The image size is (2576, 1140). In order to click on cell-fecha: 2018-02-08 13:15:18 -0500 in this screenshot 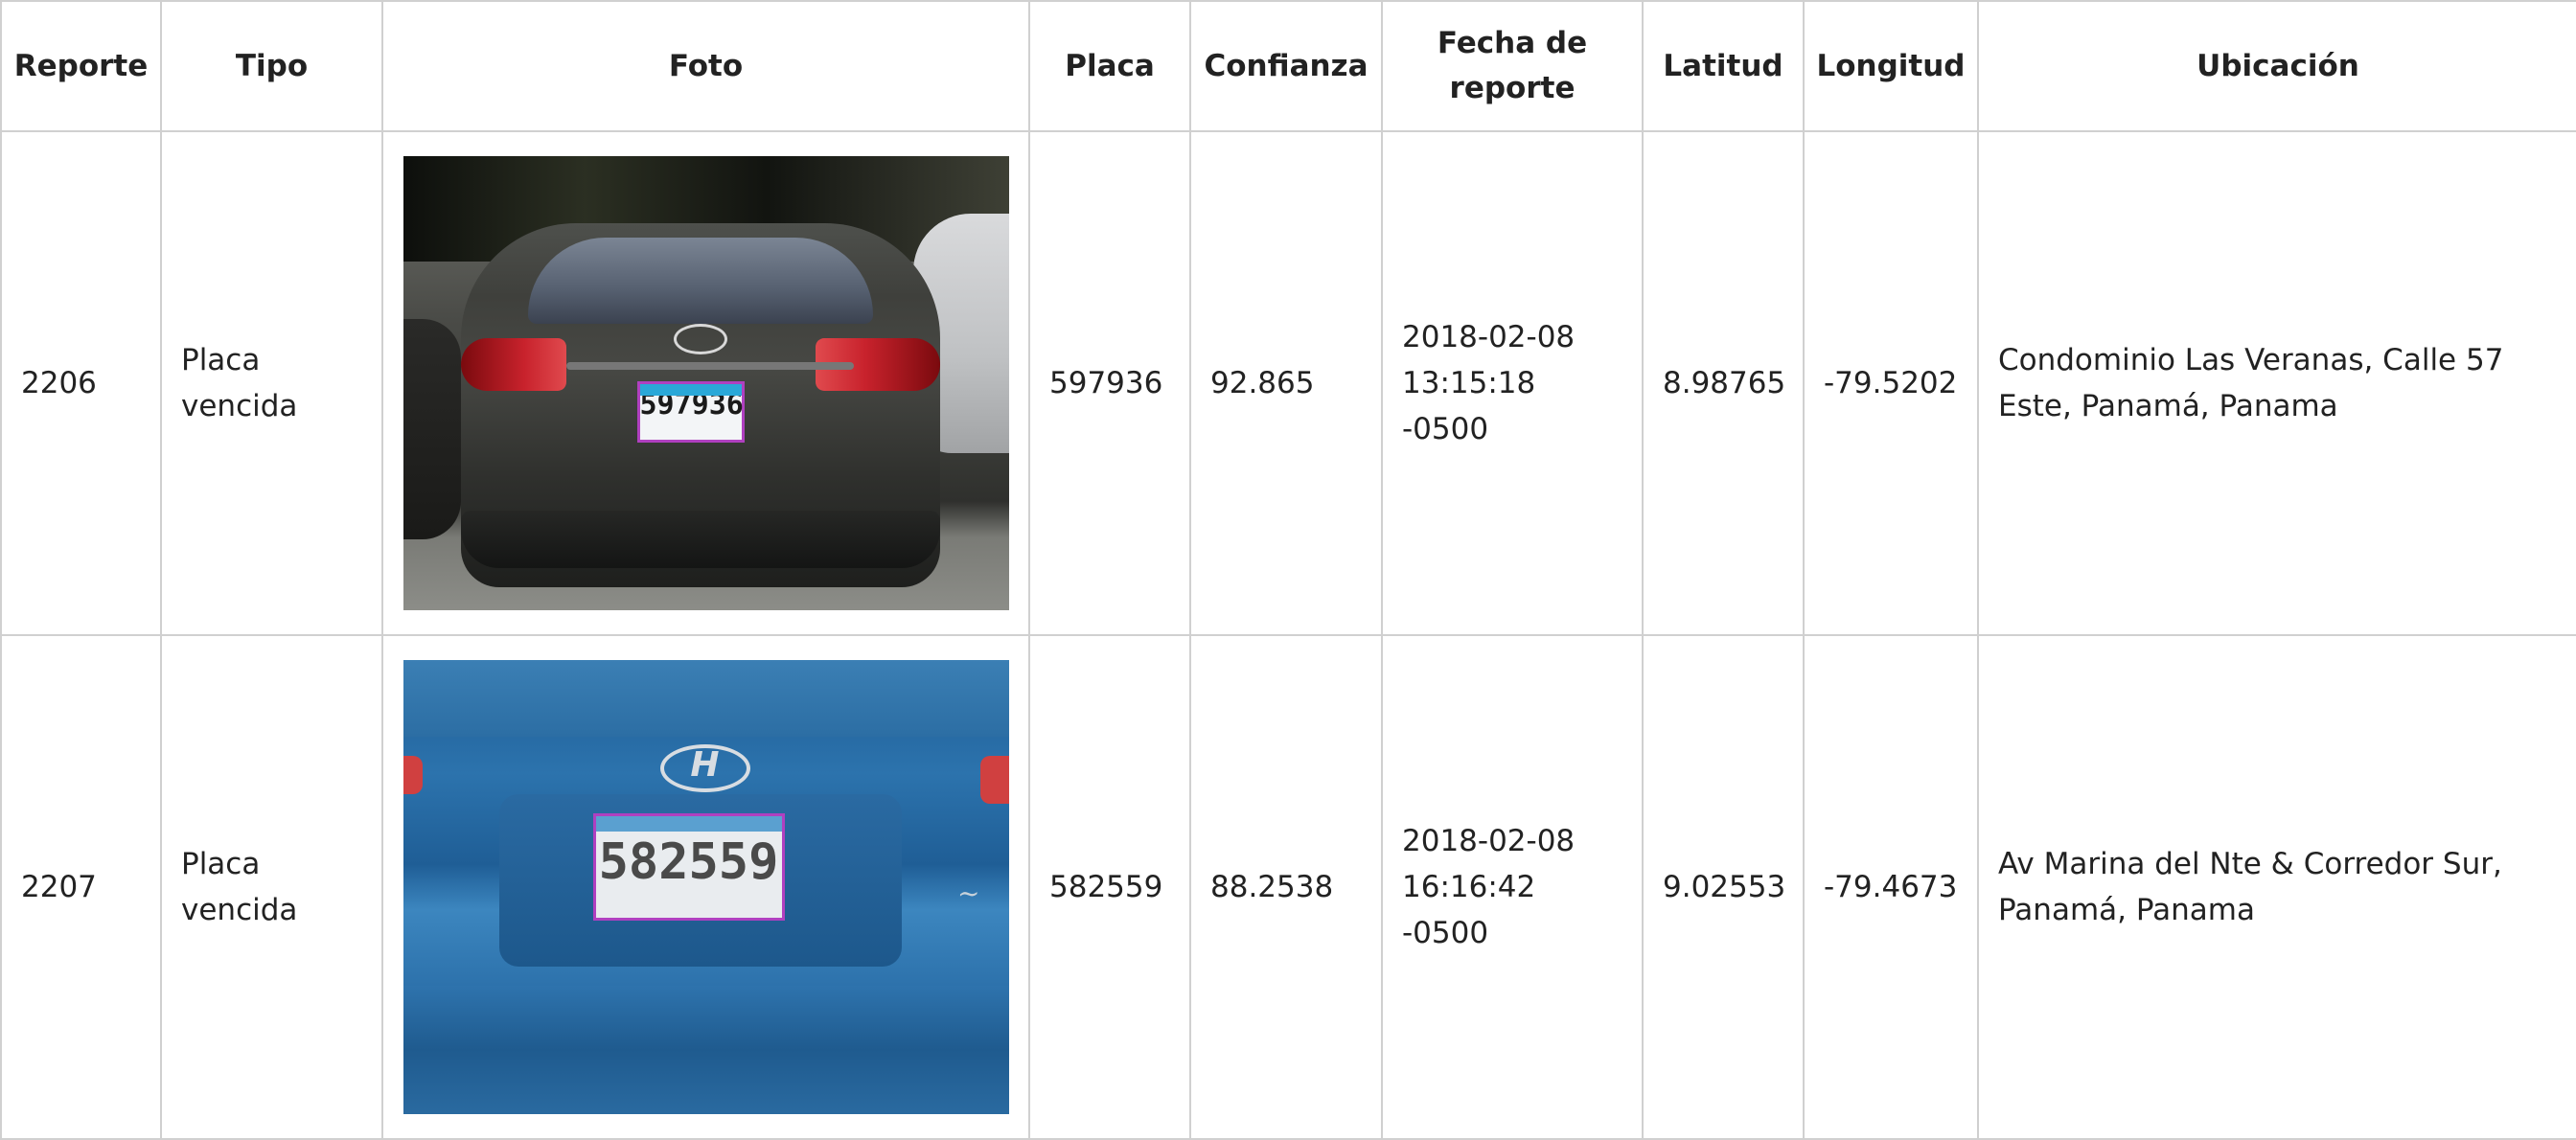, I will do `click(1512, 383)`.